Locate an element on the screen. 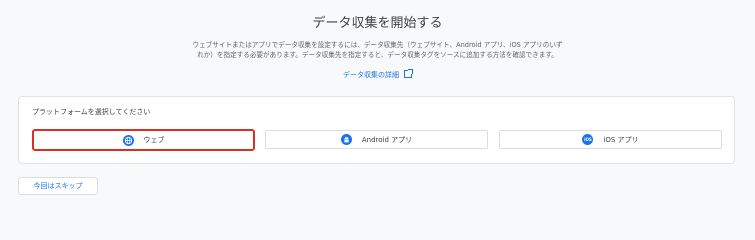  platform-web-label: ウェブ is located at coordinates (154, 140).